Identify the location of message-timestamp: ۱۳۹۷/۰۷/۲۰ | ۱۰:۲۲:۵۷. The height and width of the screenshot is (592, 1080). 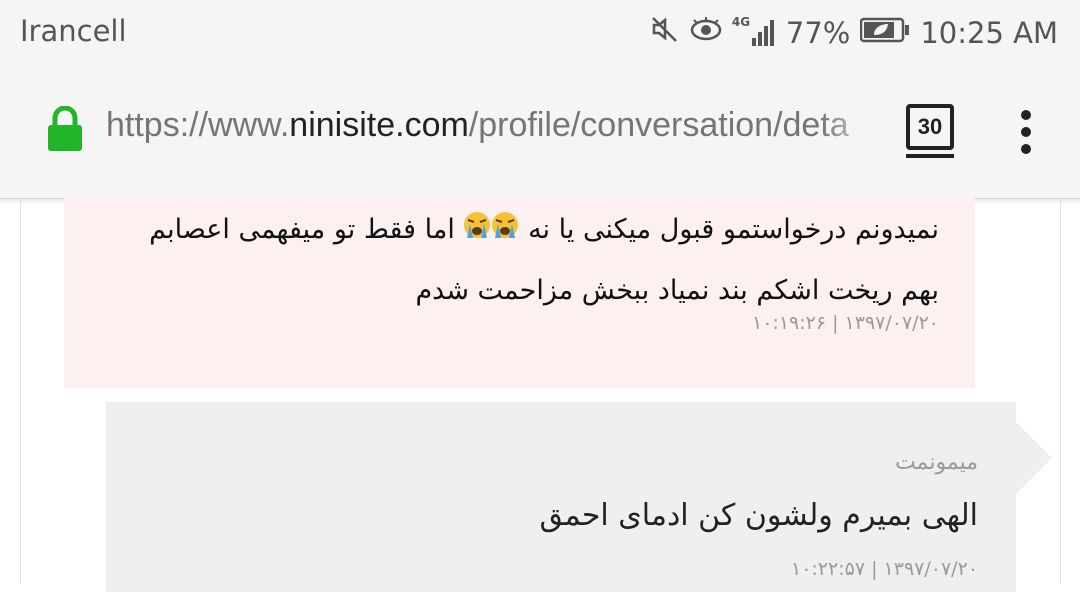
(884, 569).